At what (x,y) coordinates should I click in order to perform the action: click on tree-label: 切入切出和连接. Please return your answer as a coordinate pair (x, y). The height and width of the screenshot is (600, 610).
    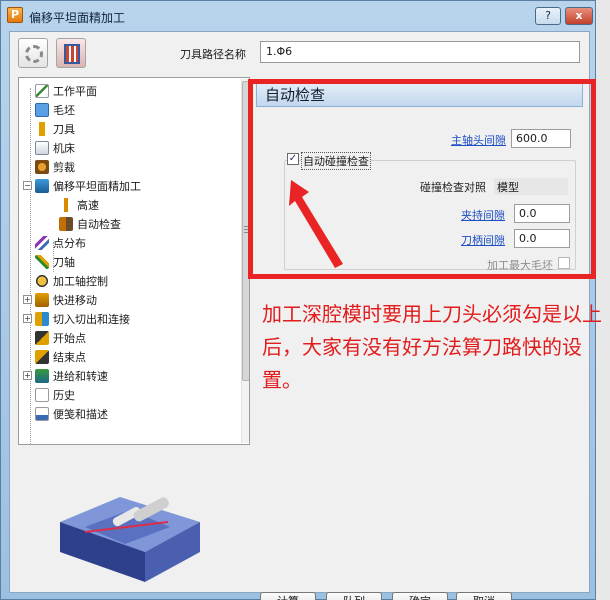
    Looking at the image, I should click on (91, 319).